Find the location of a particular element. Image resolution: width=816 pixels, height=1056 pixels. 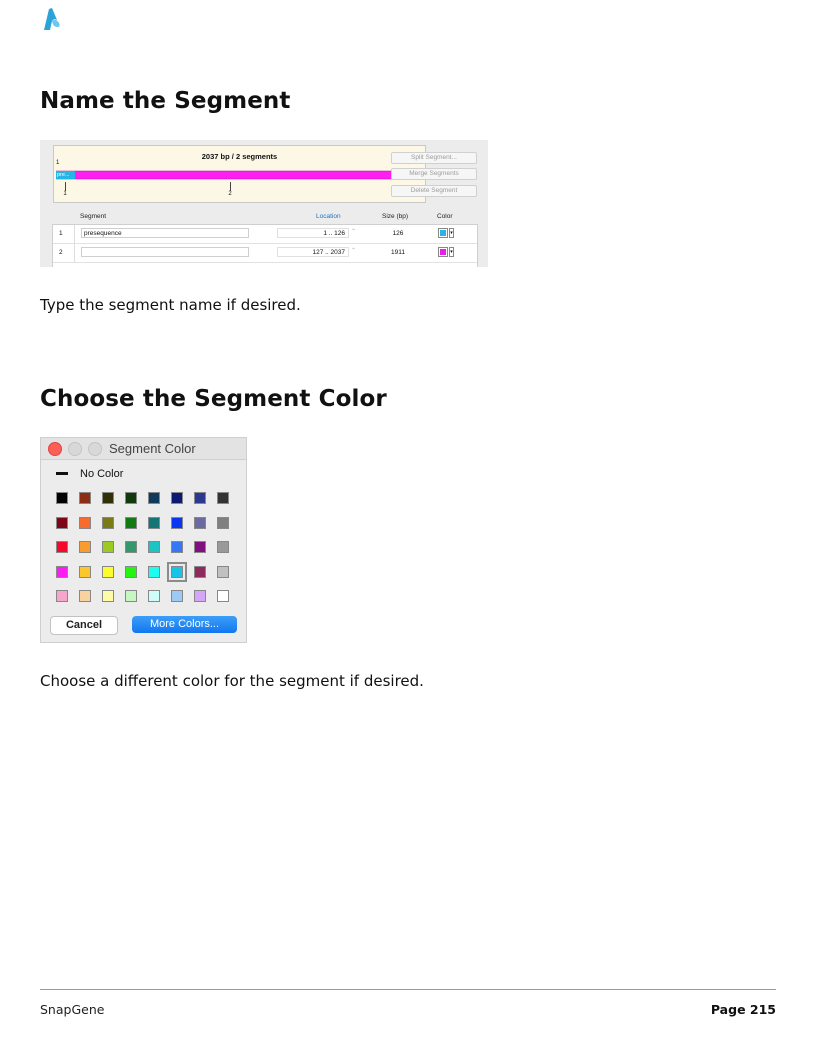

sequence-map: 2037 bp / 2 segments 1 2037 pre... 1 2 is located at coordinates (239, 174).